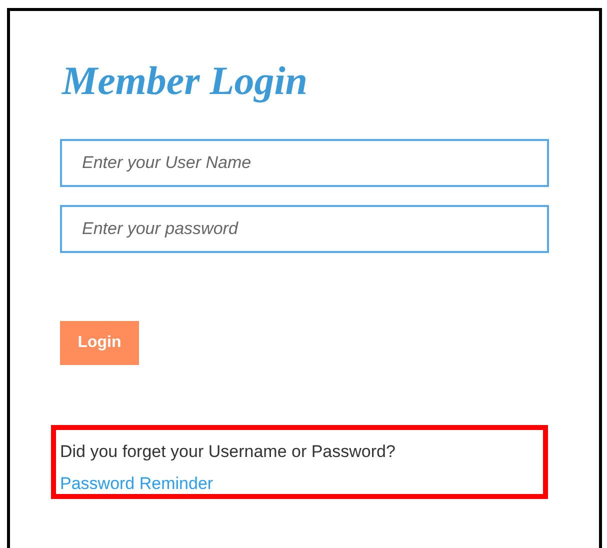 The width and height of the screenshot is (607, 548). What do you see at coordinates (137, 483) in the screenshot?
I see `password-reminder-link: Password Reminder` at bounding box center [137, 483].